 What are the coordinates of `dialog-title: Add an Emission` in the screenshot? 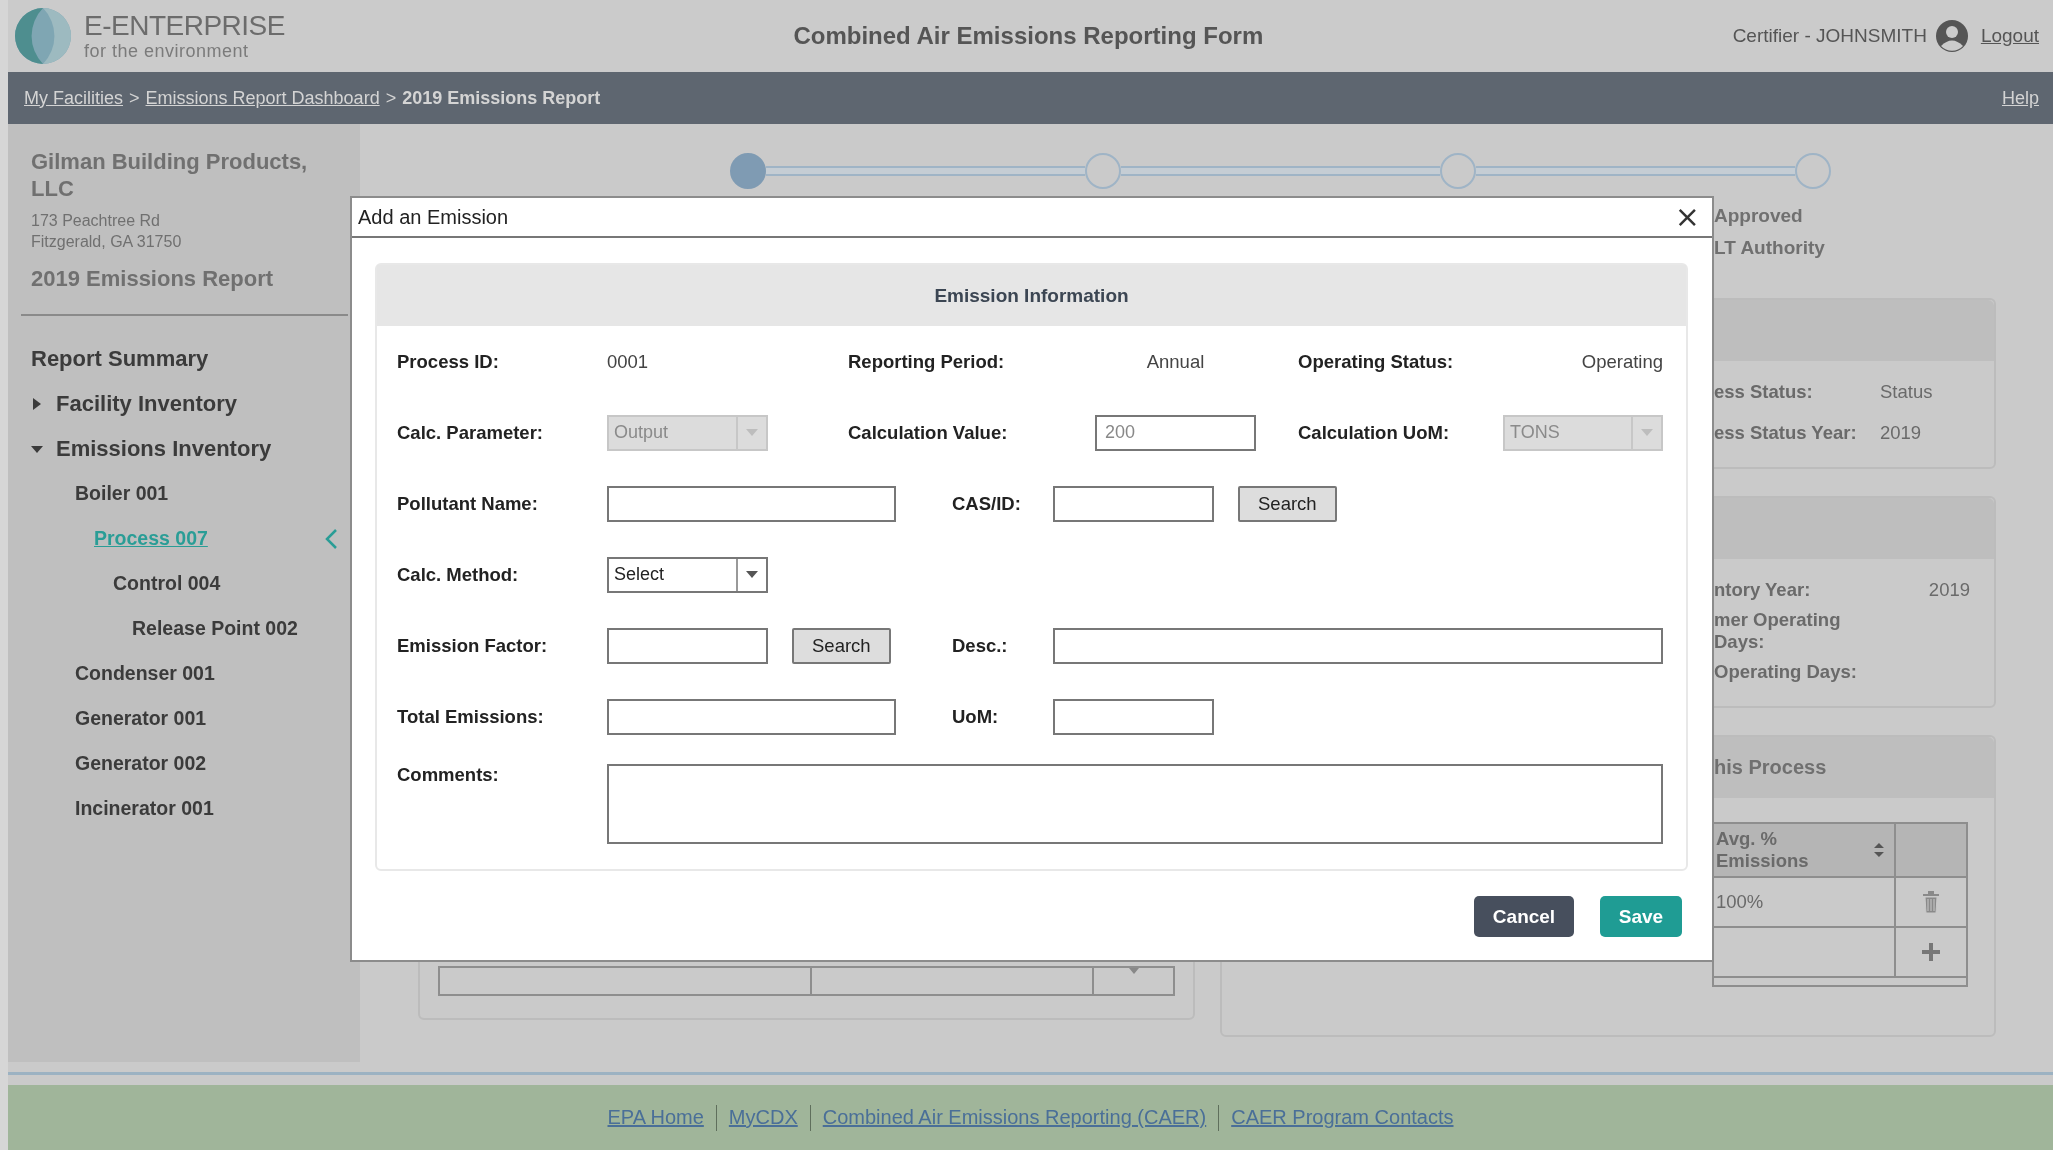 It's located at (433, 217).